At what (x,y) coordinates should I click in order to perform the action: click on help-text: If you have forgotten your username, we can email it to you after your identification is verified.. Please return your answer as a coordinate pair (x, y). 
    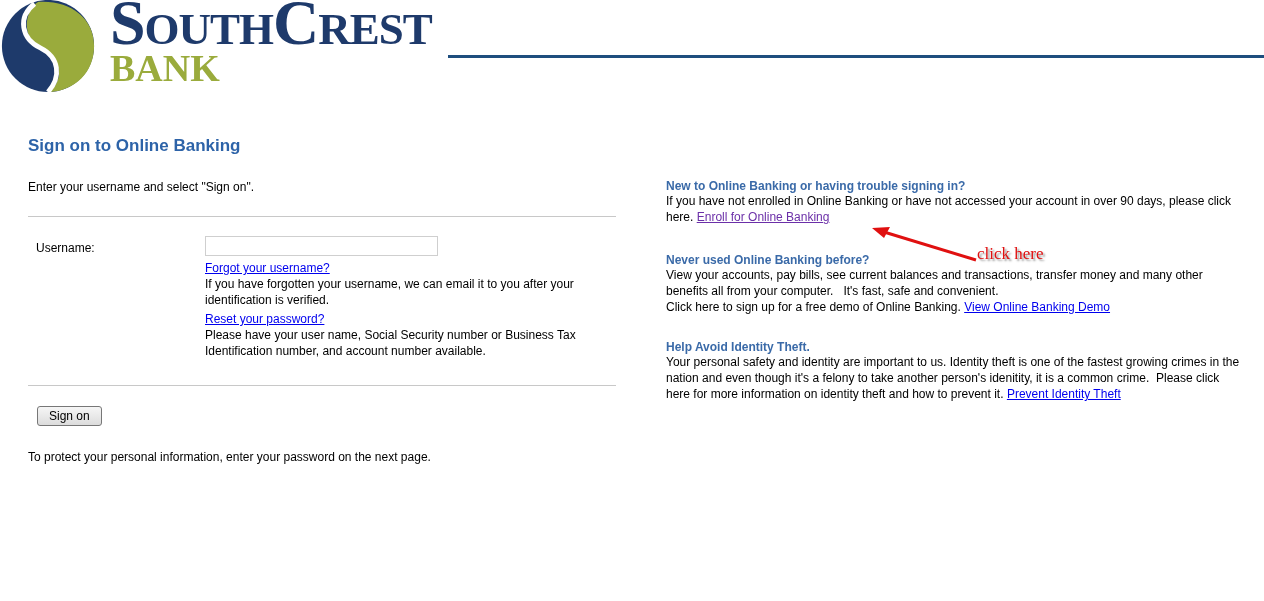
    Looking at the image, I should click on (390, 292).